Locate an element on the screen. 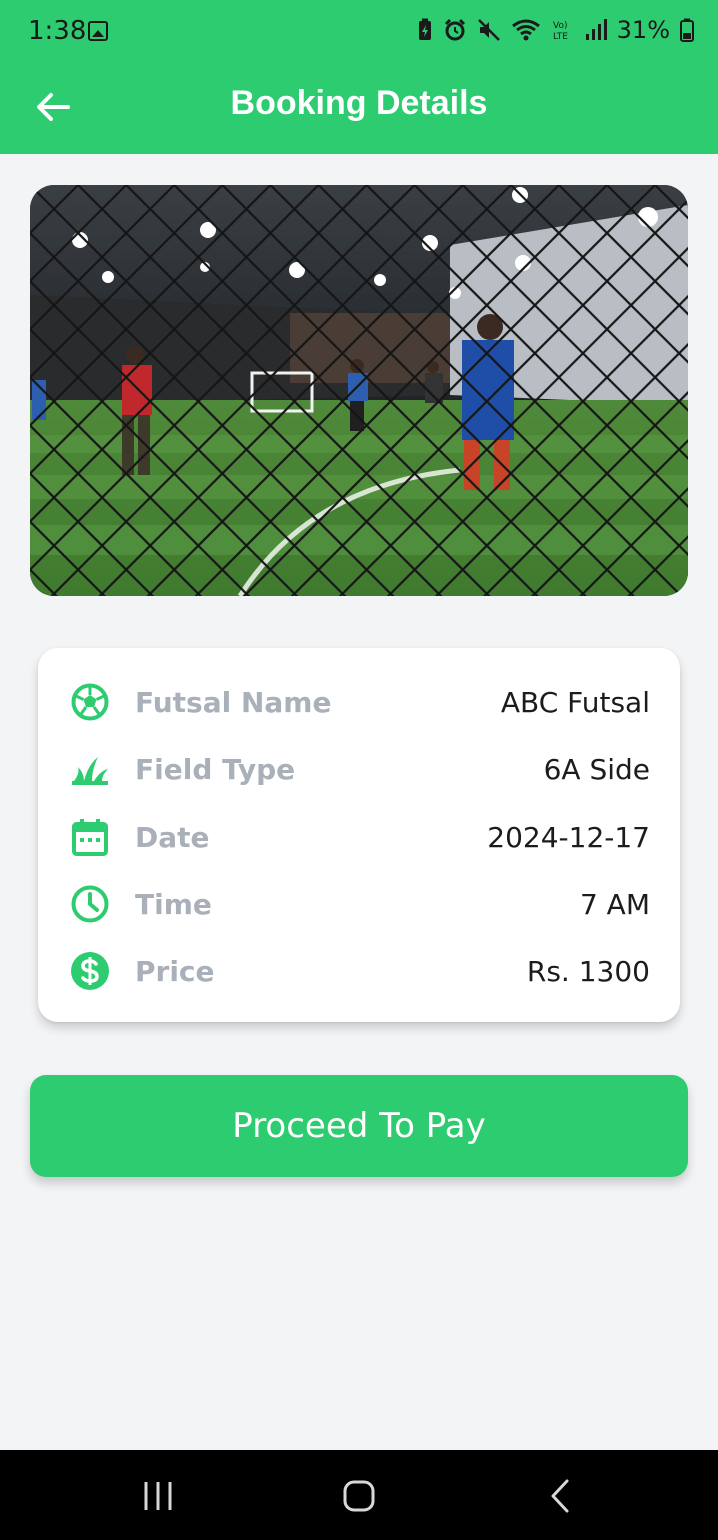 The image size is (718, 1540). detail-label: Price is located at coordinates (175, 971).